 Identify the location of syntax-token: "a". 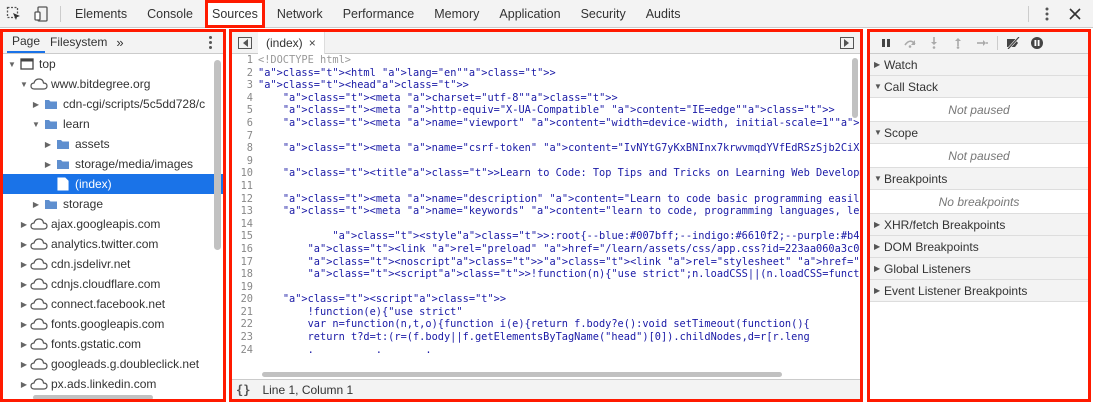
(292, 148).